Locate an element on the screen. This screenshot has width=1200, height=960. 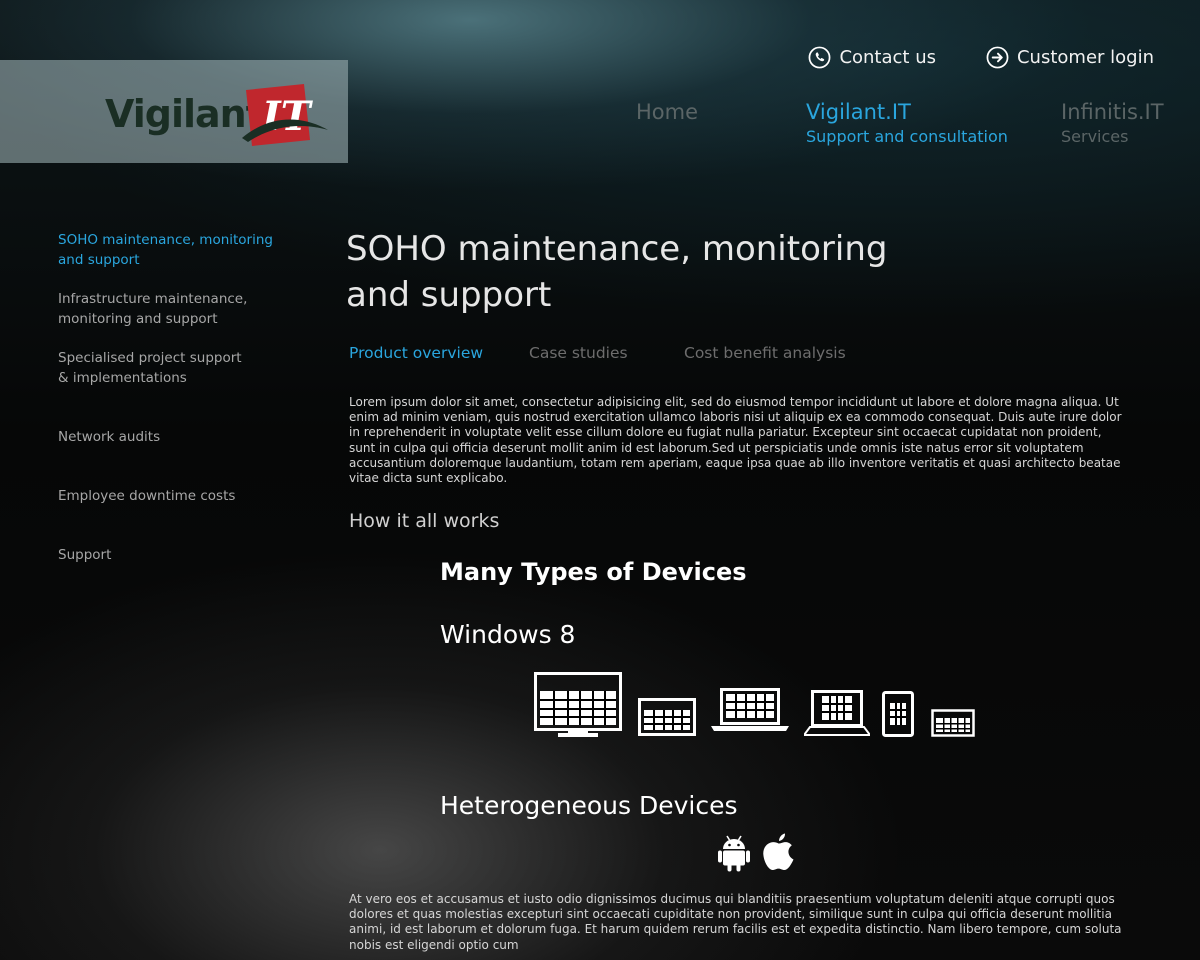
contact-us-link: Contact us is located at coordinates (872, 57).